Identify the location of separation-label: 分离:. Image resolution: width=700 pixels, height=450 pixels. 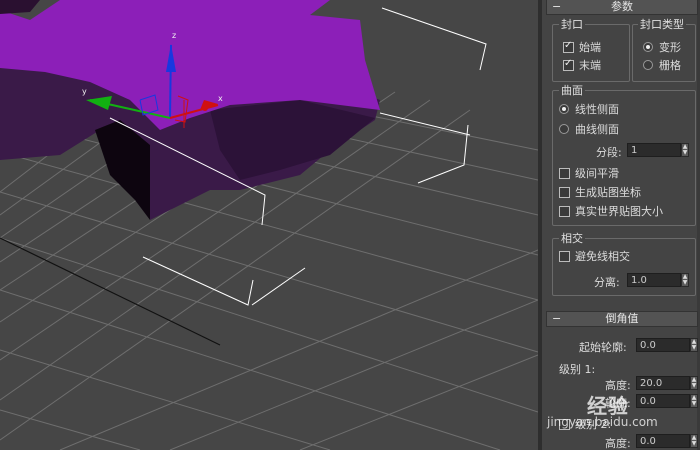
(607, 282).